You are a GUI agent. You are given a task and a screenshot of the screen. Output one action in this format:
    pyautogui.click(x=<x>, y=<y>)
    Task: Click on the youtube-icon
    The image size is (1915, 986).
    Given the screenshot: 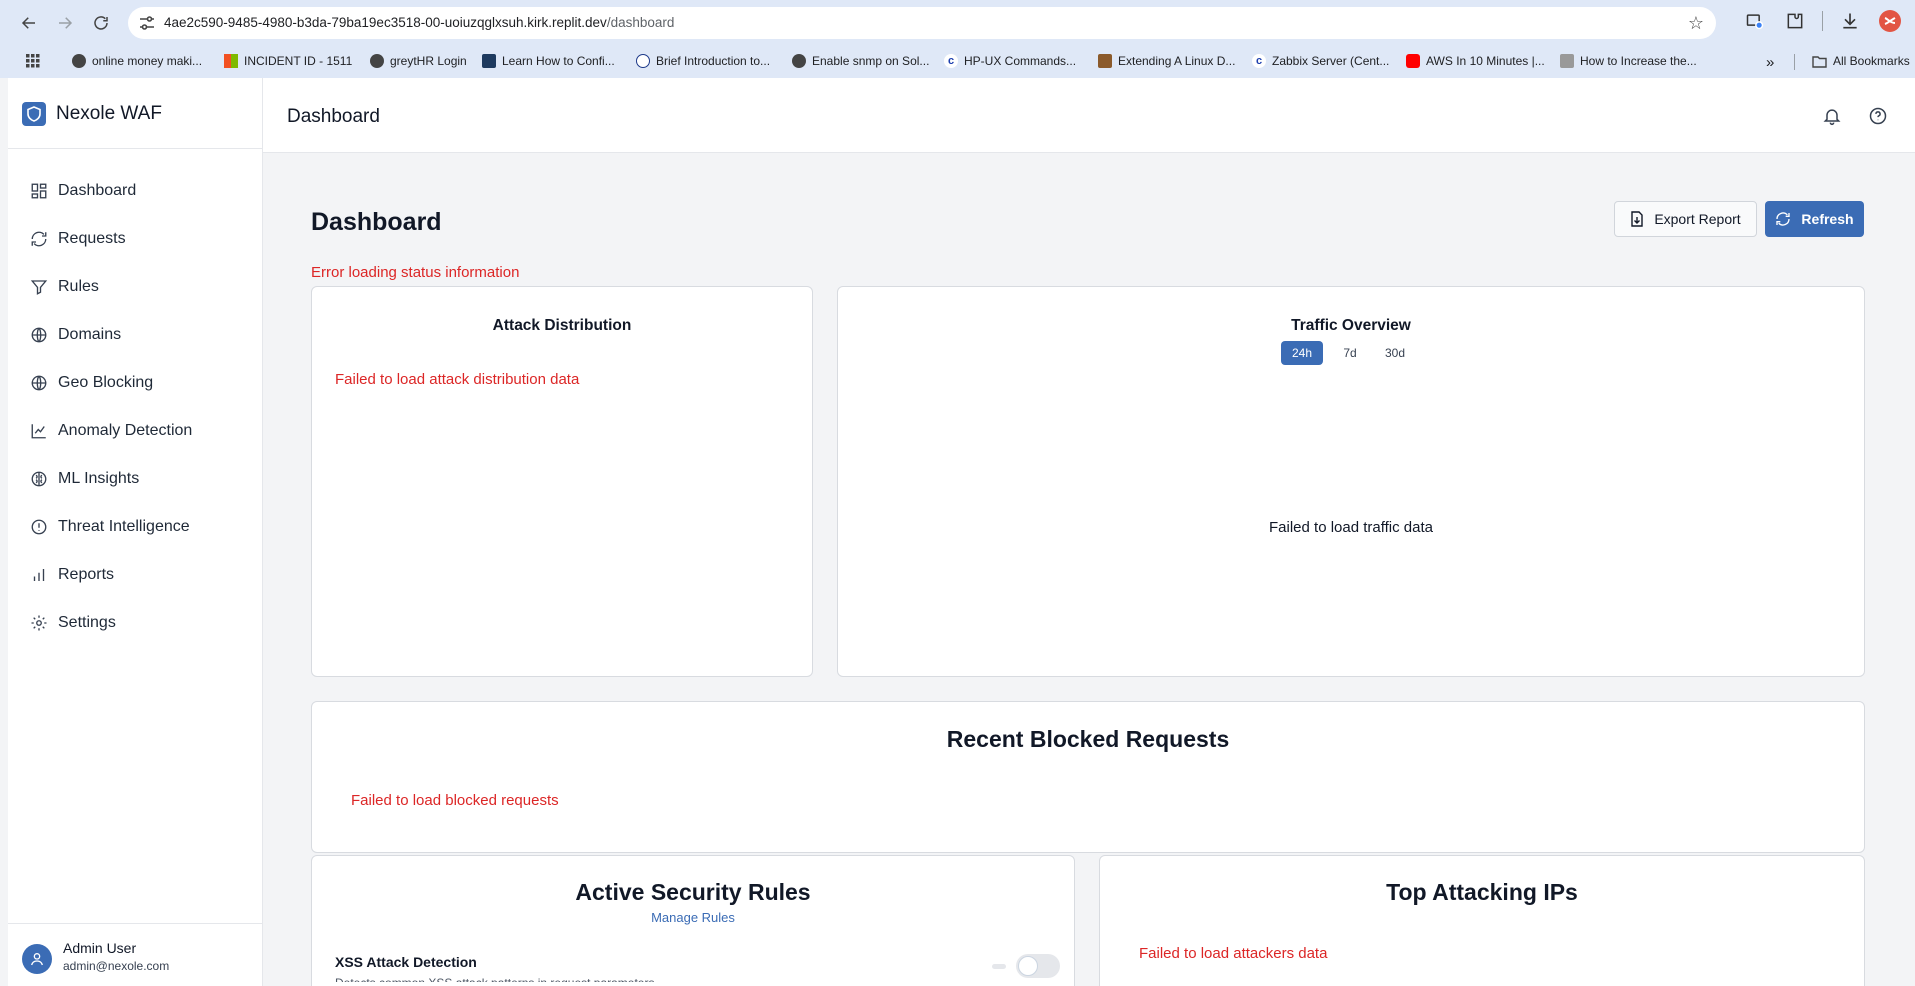 What is the action you would take?
    pyautogui.click(x=1413, y=61)
    